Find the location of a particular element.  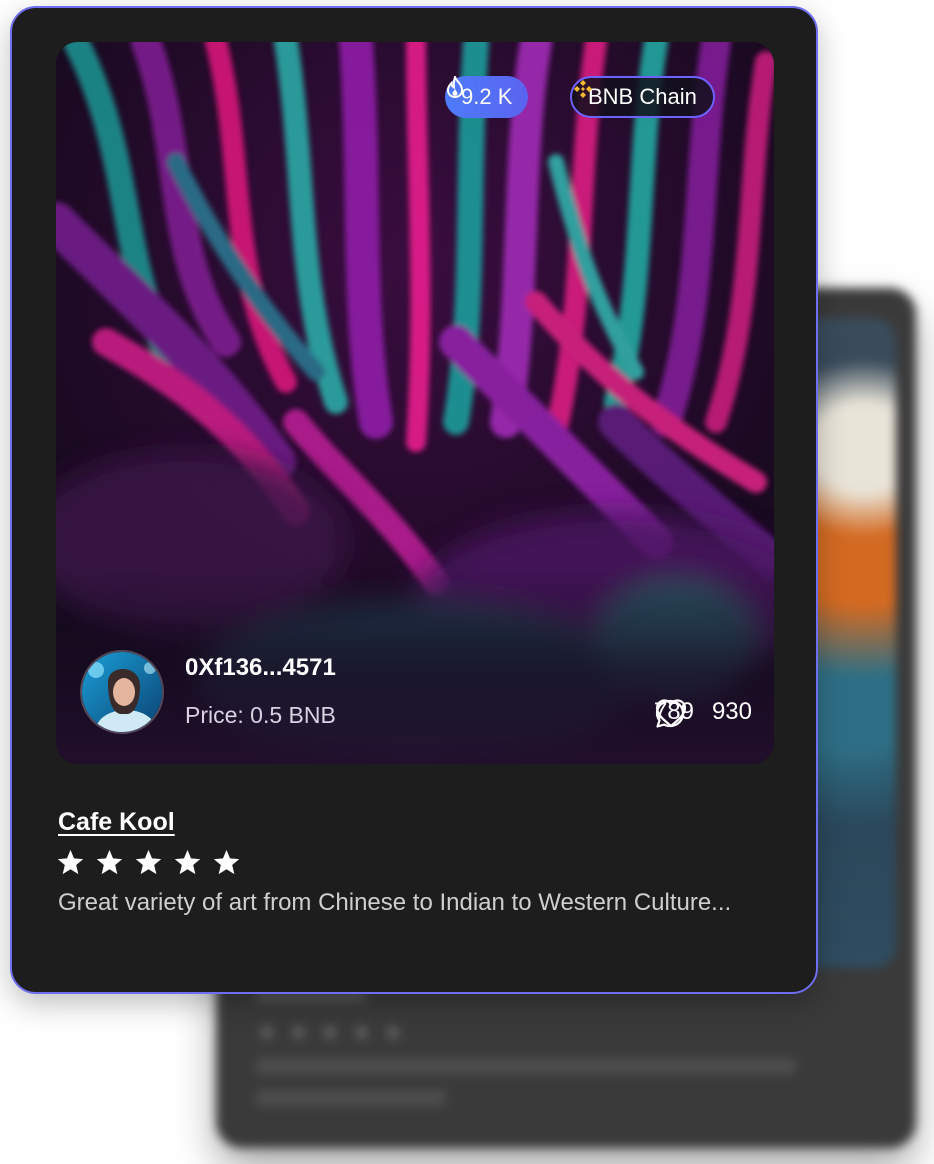

comment-count: 930 is located at coordinates (731, 711).